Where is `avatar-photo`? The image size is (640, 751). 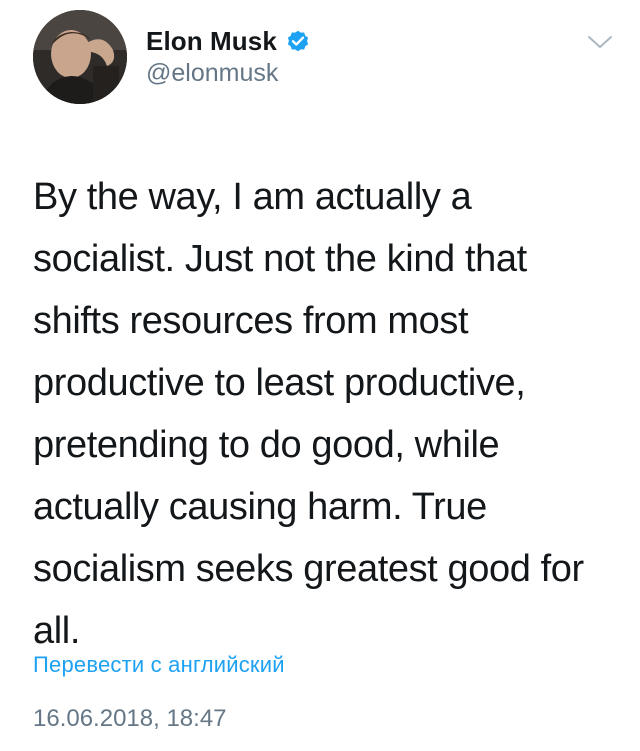 avatar-photo is located at coordinates (80, 57).